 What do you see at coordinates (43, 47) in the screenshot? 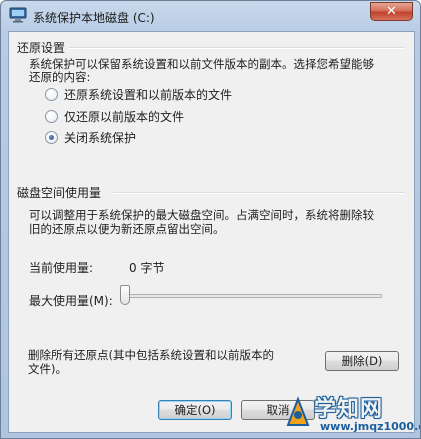
I see `restore-settings-heading: 还原设置` at bounding box center [43, 47].